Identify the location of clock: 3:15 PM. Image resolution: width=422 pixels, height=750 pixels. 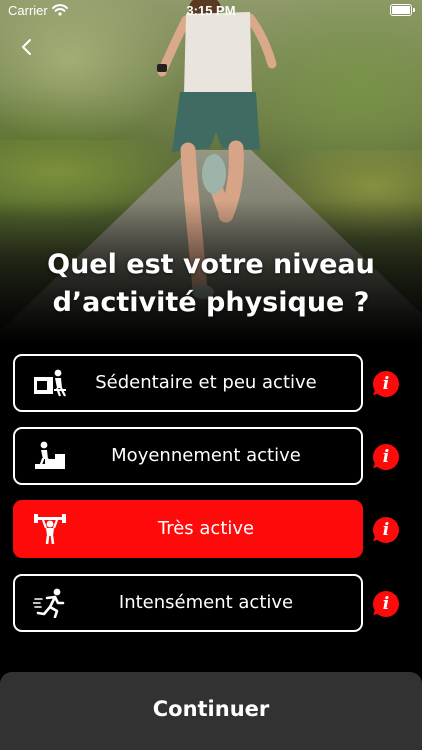
(211, 10).